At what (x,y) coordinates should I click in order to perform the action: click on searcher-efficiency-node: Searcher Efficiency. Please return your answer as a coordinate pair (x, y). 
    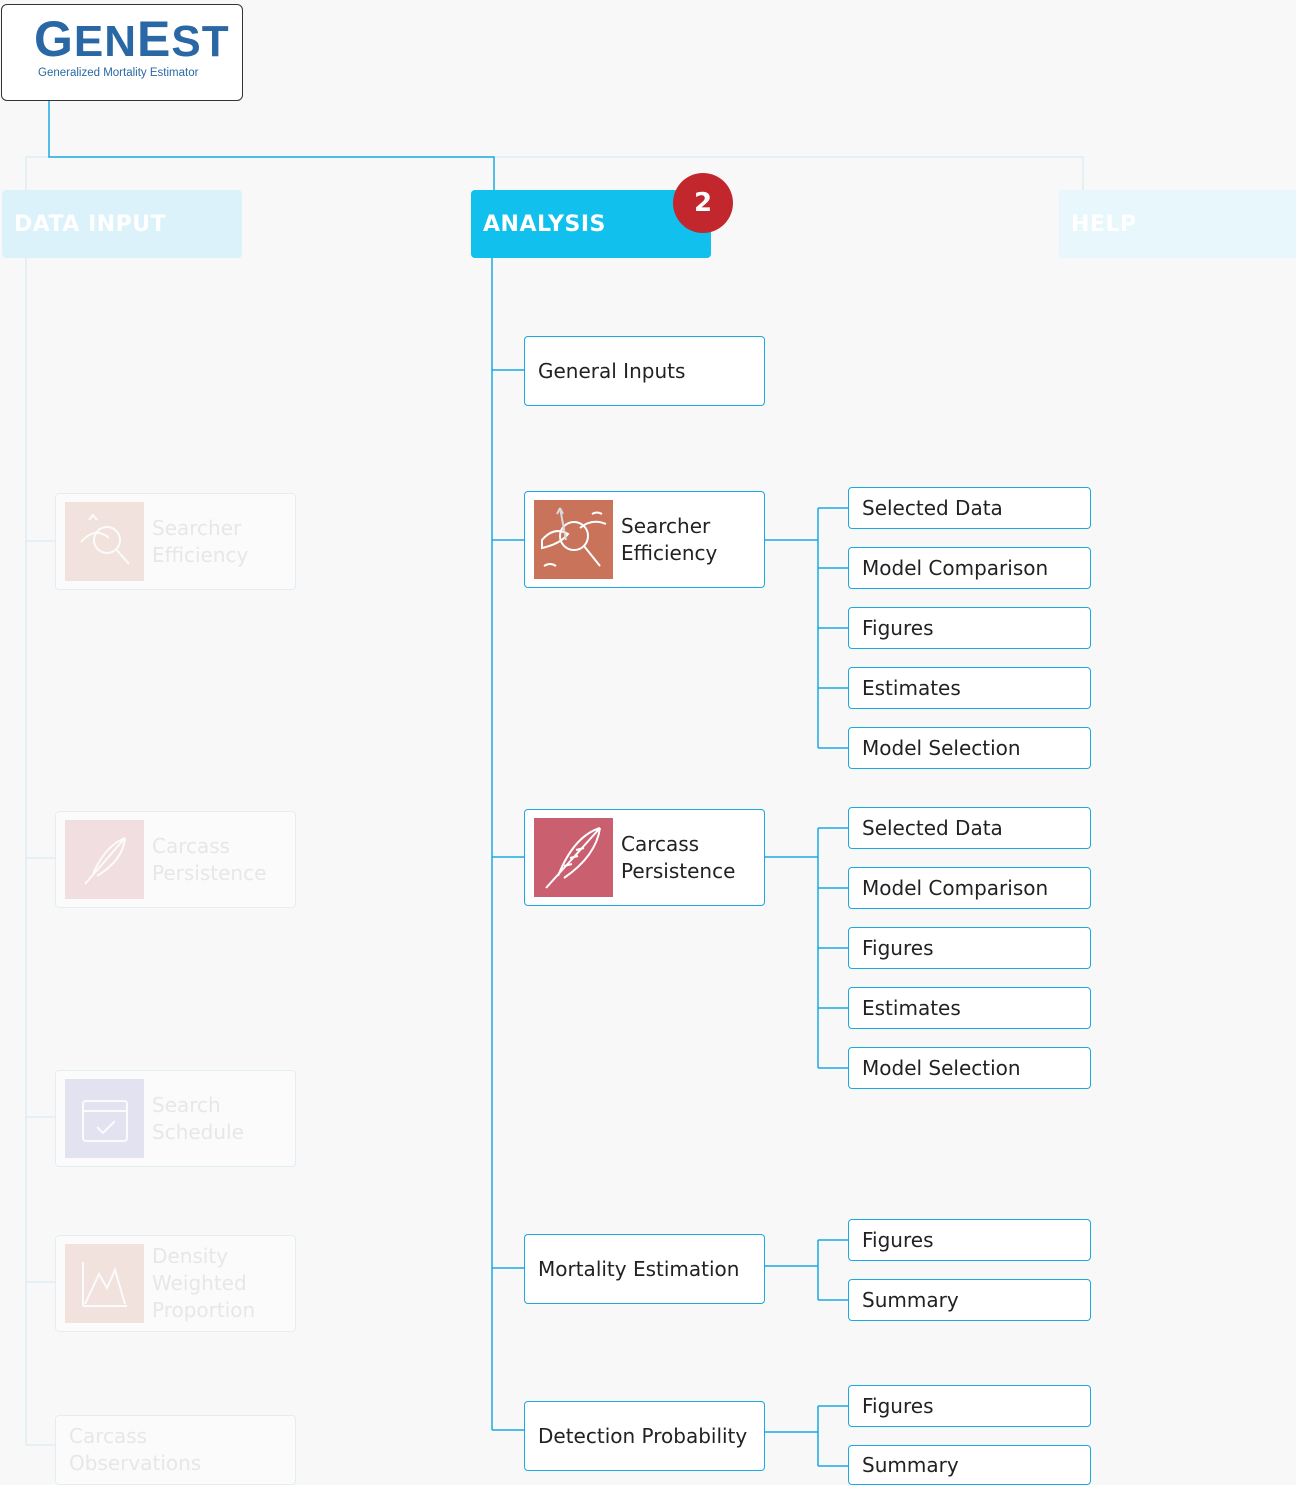
    Looking at the image, I should click on (644, 539).